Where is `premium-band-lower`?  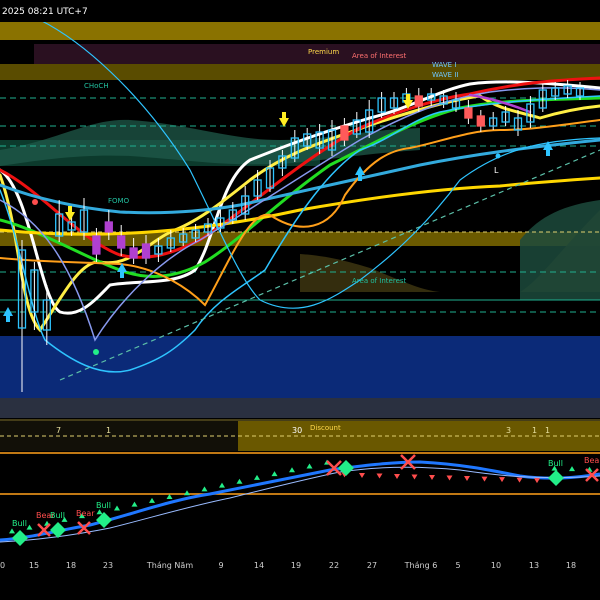
premium-band-lower is located at coordinates (300, 72).